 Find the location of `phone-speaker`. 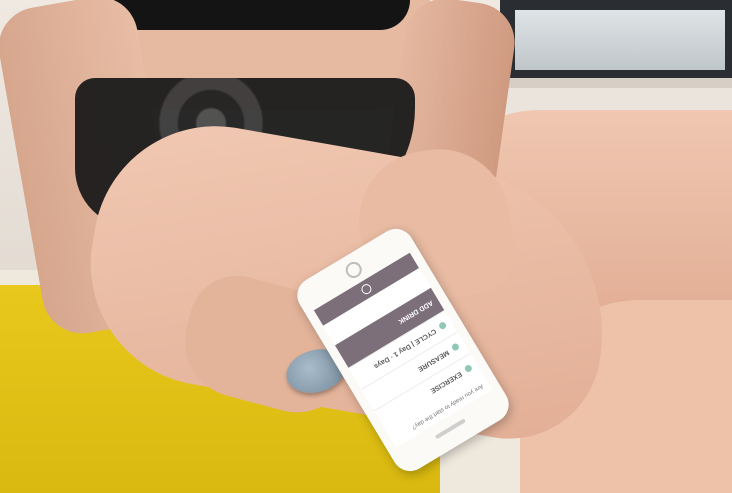

phone-speaker is located at coordinates (450, 429).